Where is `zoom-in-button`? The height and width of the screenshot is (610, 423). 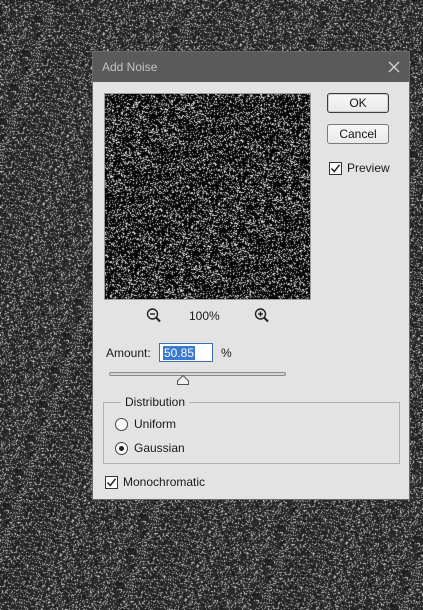 zoom-in-button is located at coordinates (263, 316).